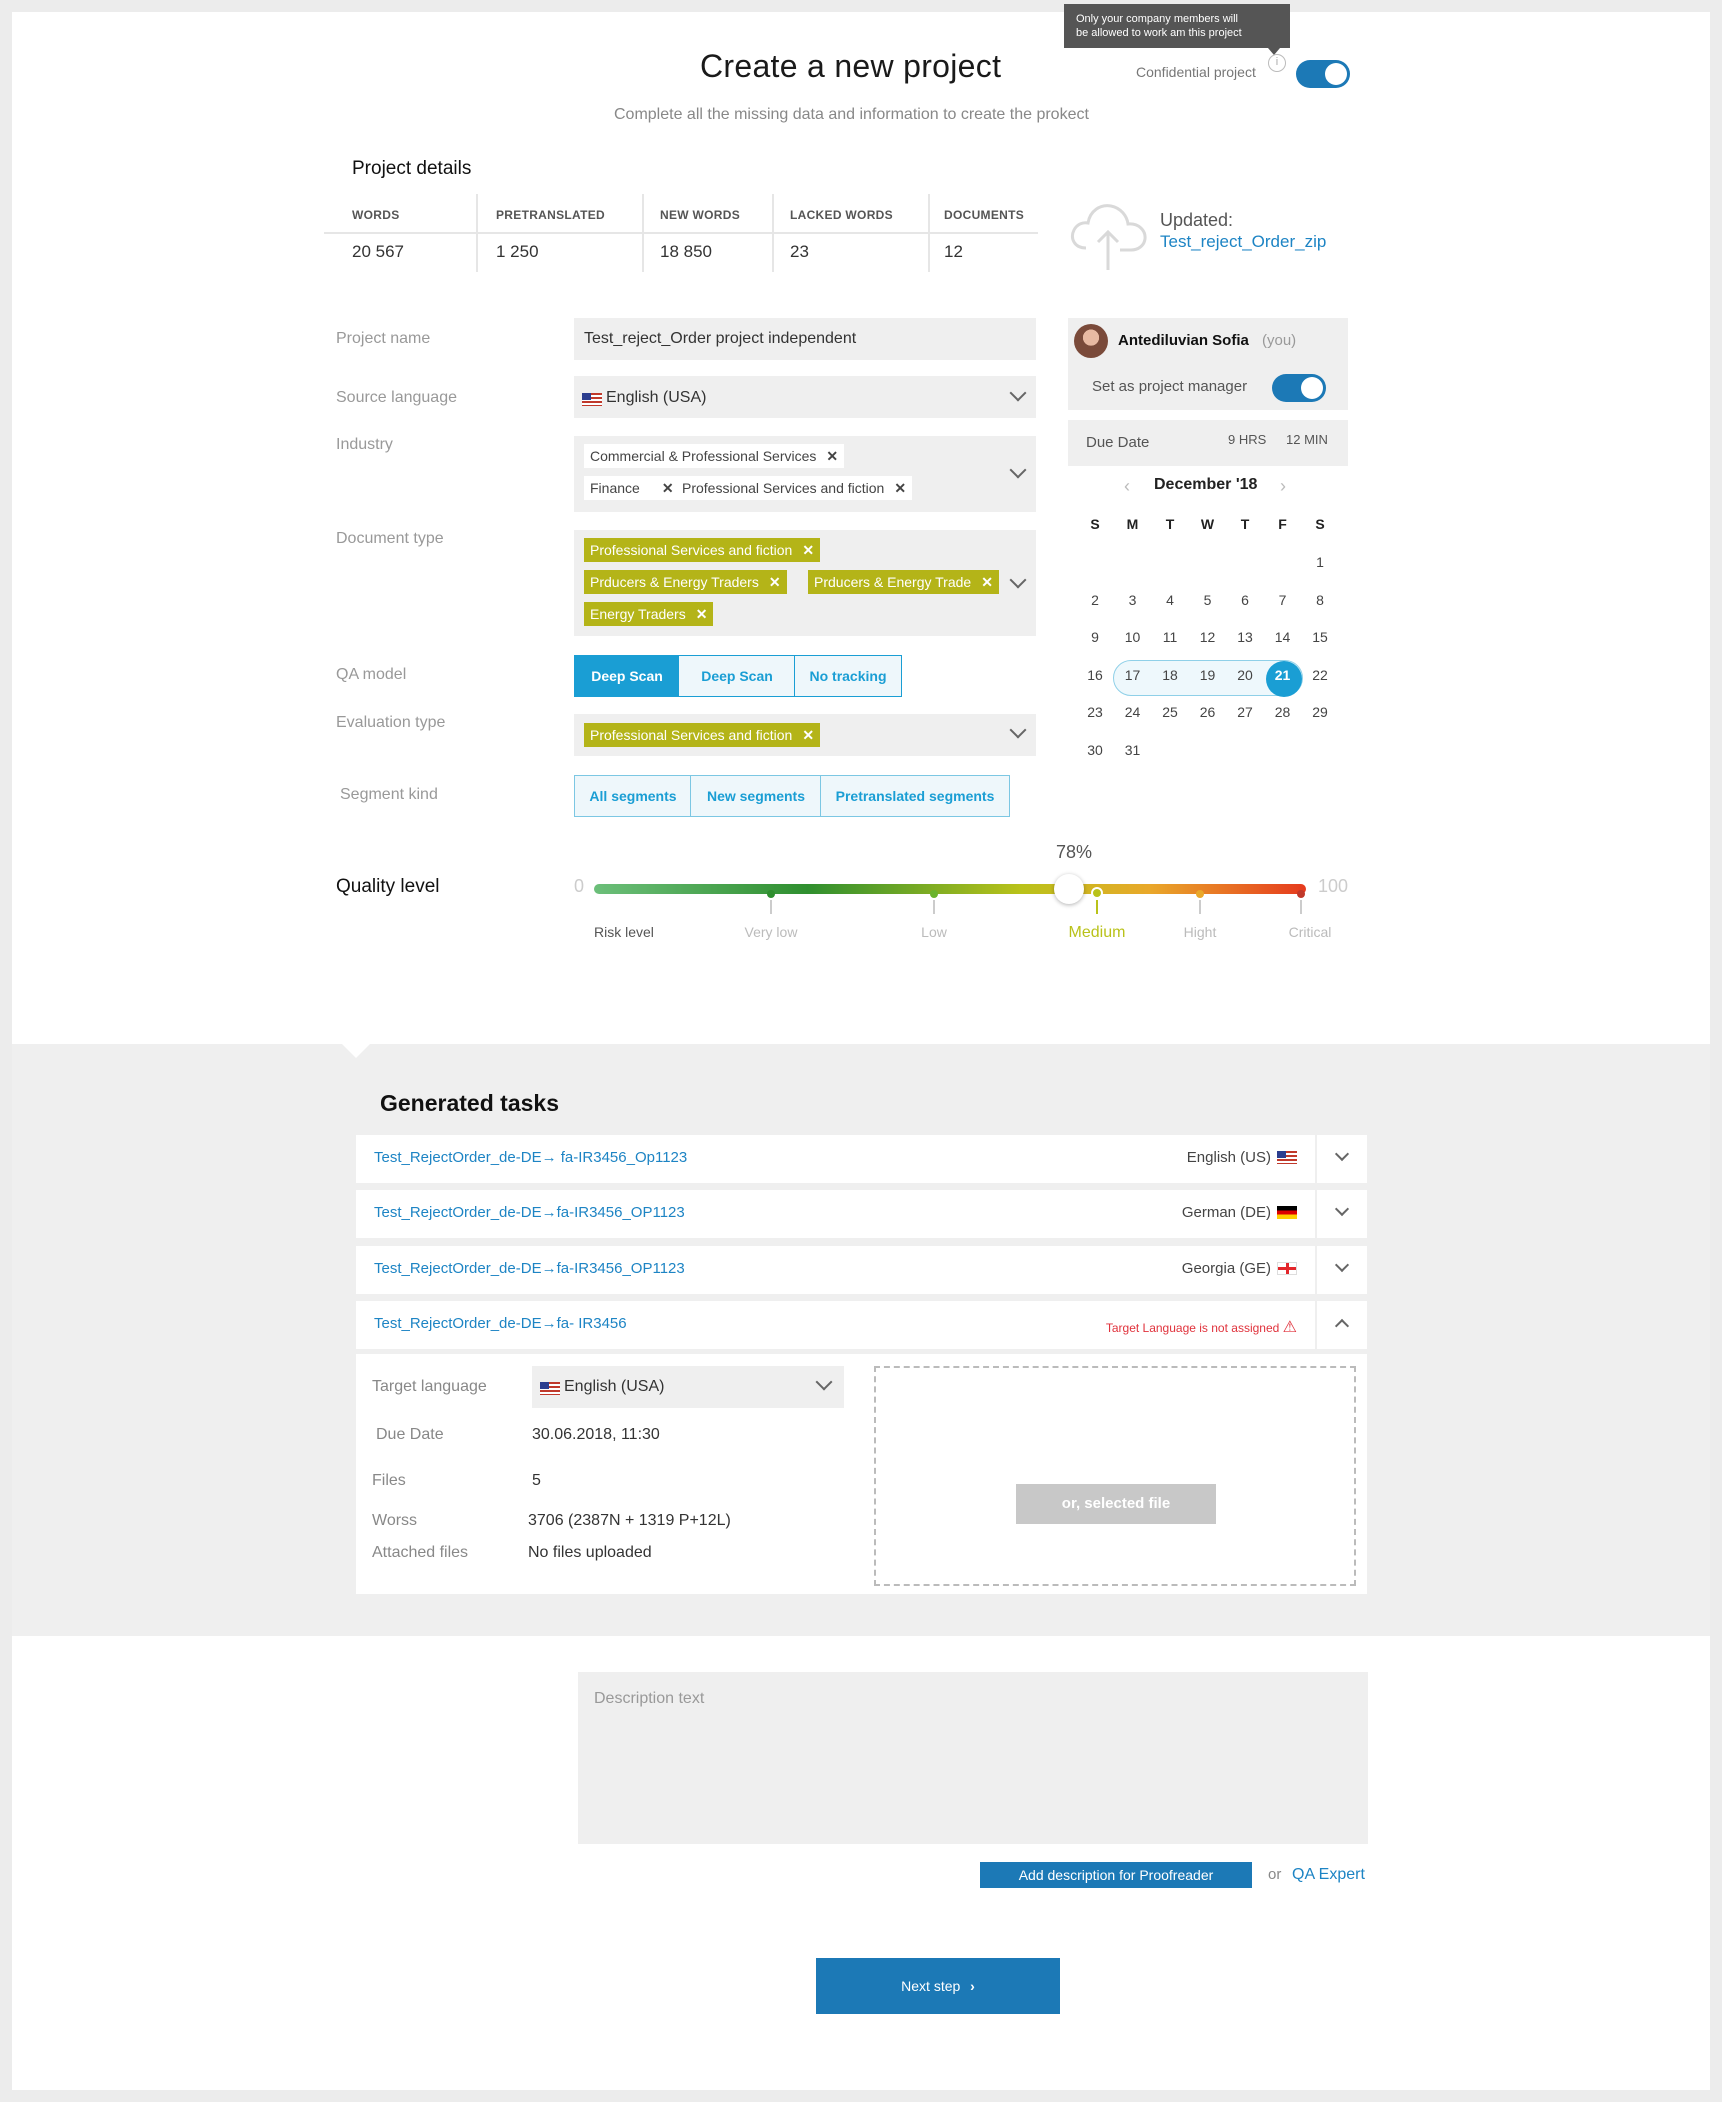 This screenshot has width=1722, height=2102. What do you see at coordinates (1283, 637) in the screenshot?
I see `calendar-day: 14` at bounding box center [1283, 637].